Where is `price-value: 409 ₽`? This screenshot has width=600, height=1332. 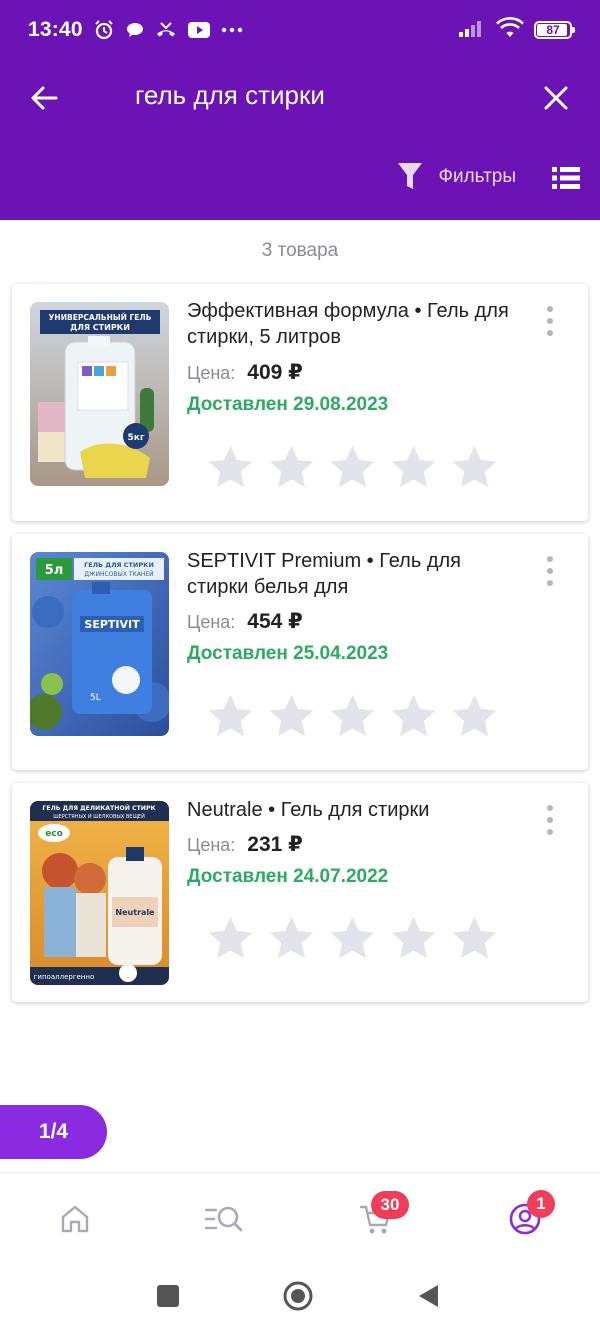 price-value: 409 ₽ is located at coordinates (275, 372).